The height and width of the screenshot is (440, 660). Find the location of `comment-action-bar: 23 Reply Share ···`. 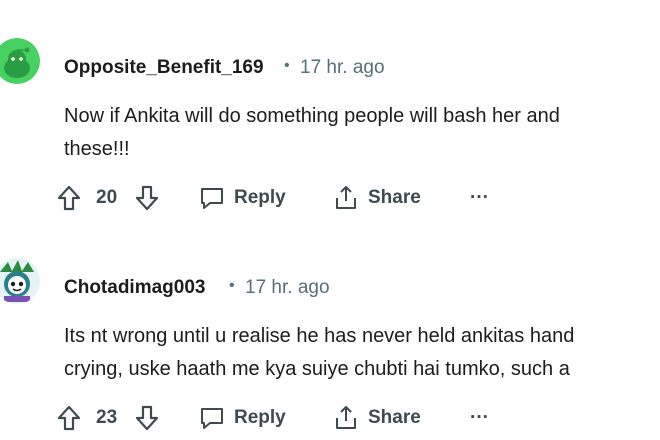

comment-action-bar: 23 Reply Share ··· is located at coordinates (356, 418).